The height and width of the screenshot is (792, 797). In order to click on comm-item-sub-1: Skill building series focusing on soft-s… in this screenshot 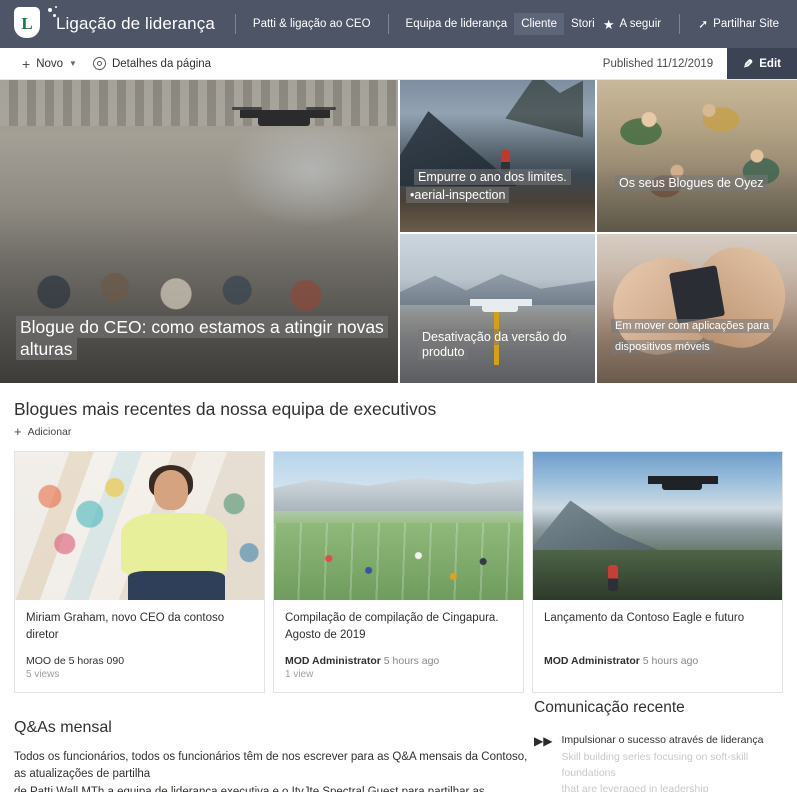, I will do `click(655, 764)`.